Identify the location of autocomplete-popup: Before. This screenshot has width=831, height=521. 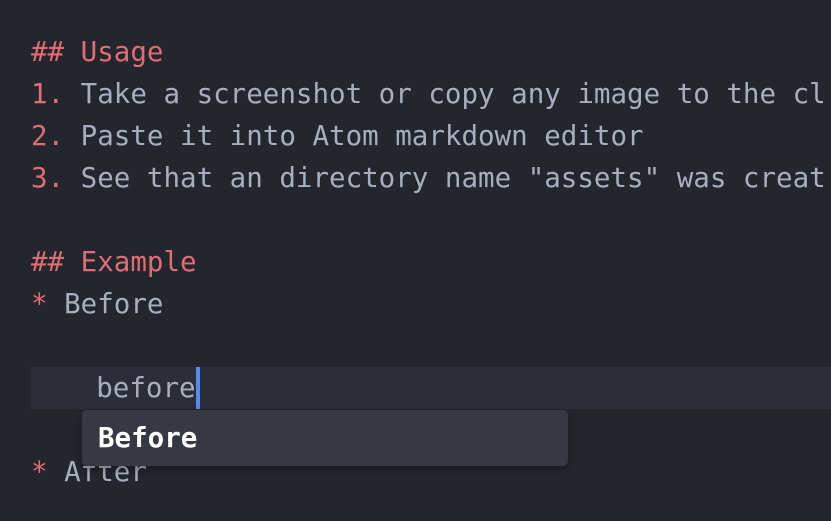
(325, 438).